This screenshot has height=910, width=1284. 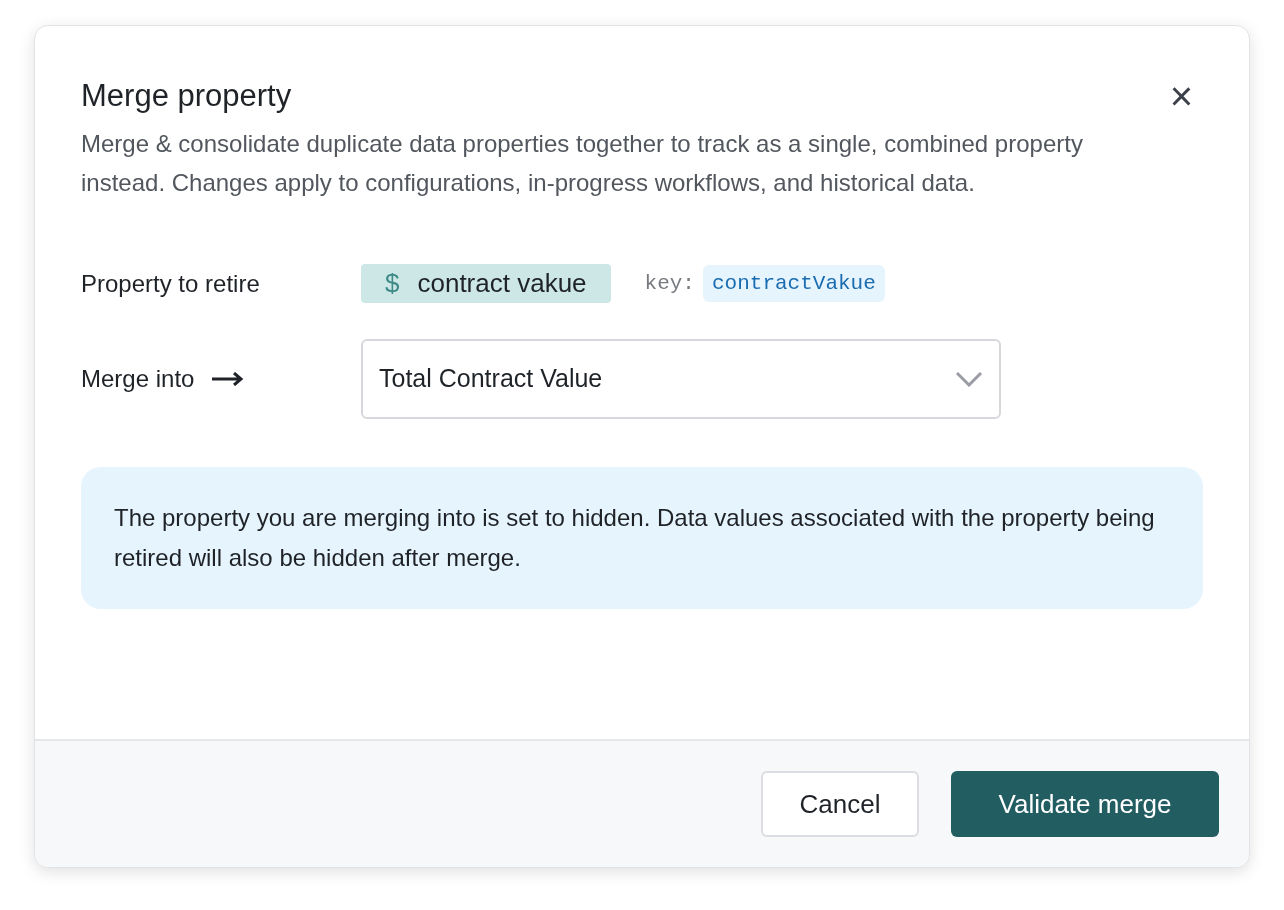 What do you see at coordinates (794, 283) in the screenshot?
I see `key-value: contractVakue` at bounding box center [794, 283].